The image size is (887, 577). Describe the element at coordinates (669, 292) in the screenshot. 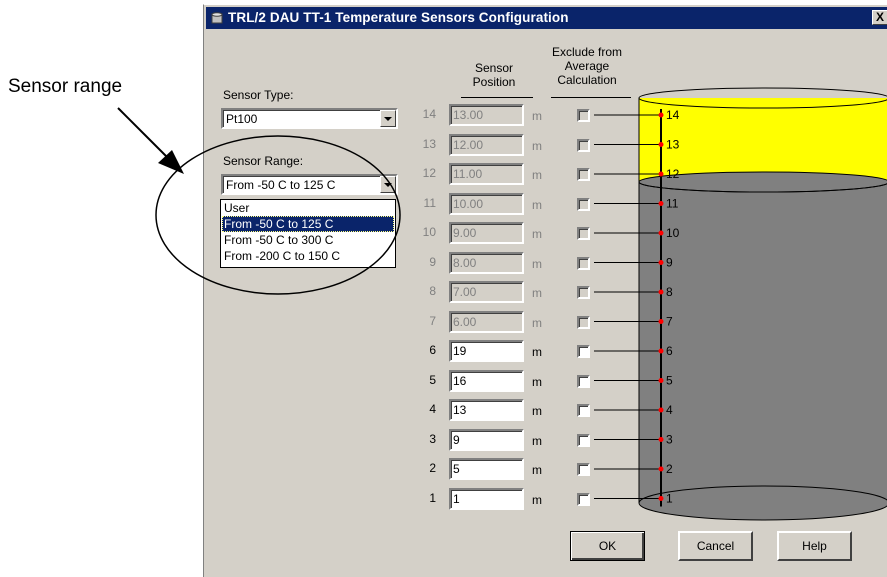

I see `tank-sensor-label: 8` at that location.